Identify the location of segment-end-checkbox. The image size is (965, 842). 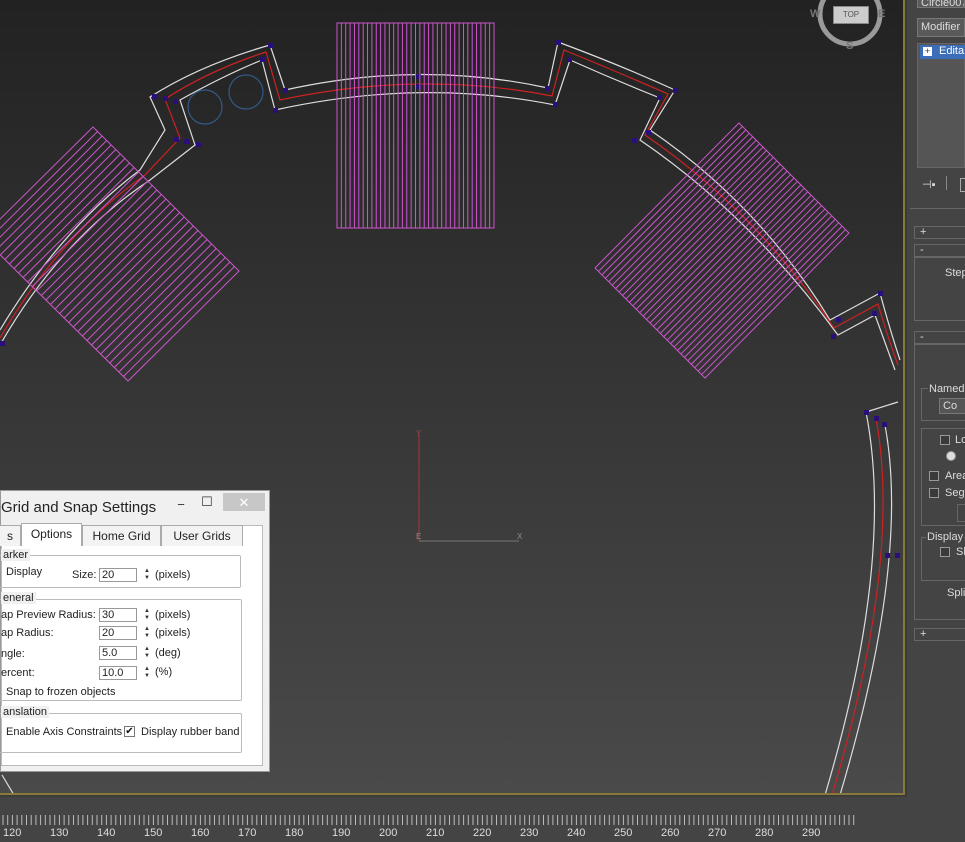
(934, 493).